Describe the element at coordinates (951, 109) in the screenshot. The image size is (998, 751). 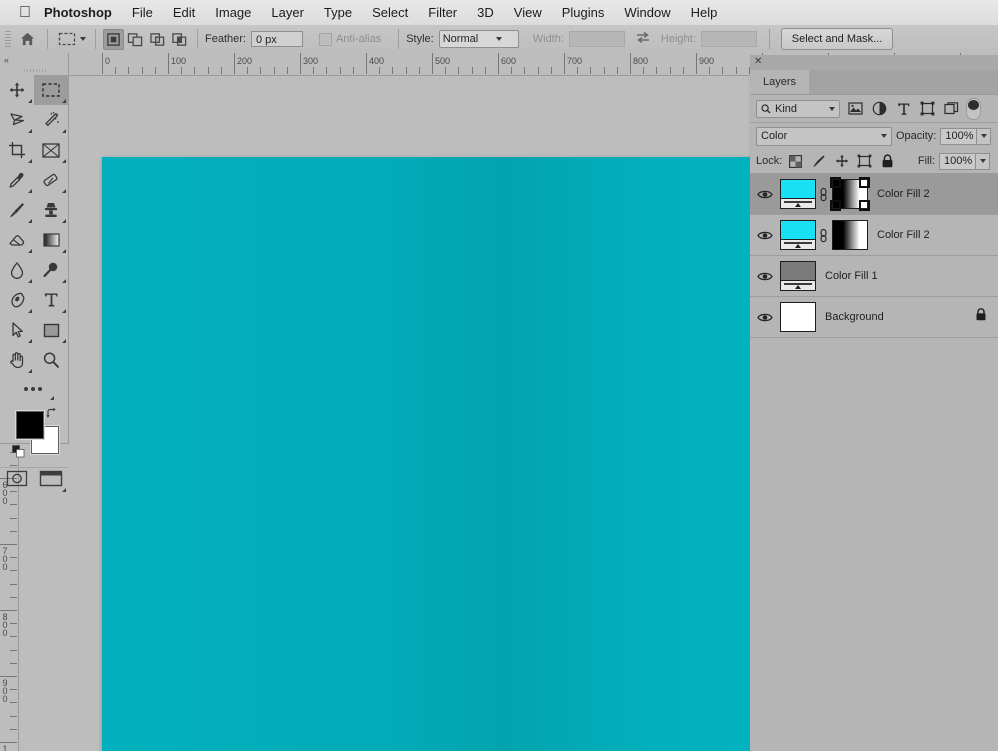
I see `smart-object-filter-icon` at that location.